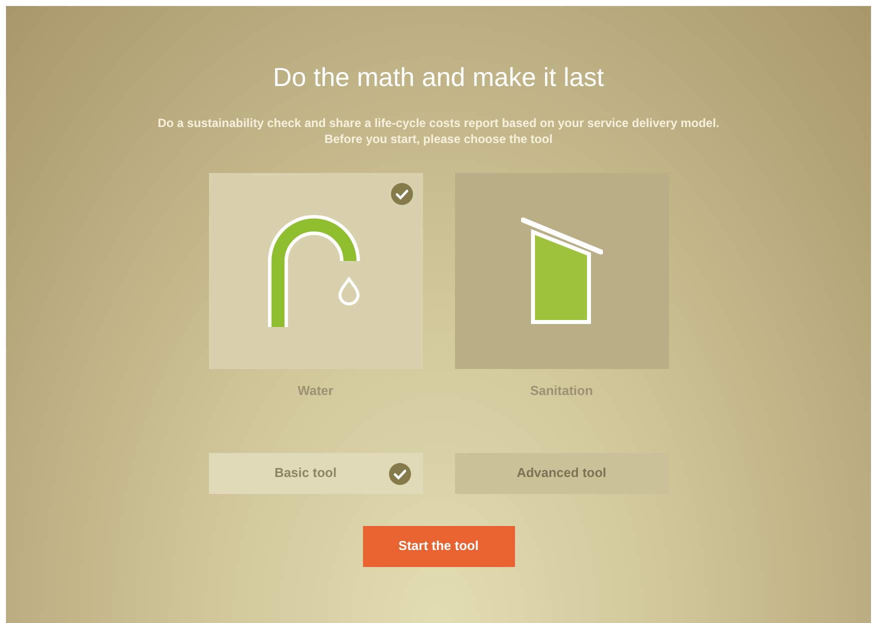 Image resolution: width=877 pixels, height=623 pixels. Describe the element at coordinates (438, 546) in the screenshot. I see `start-button: Start the tool` at that location.